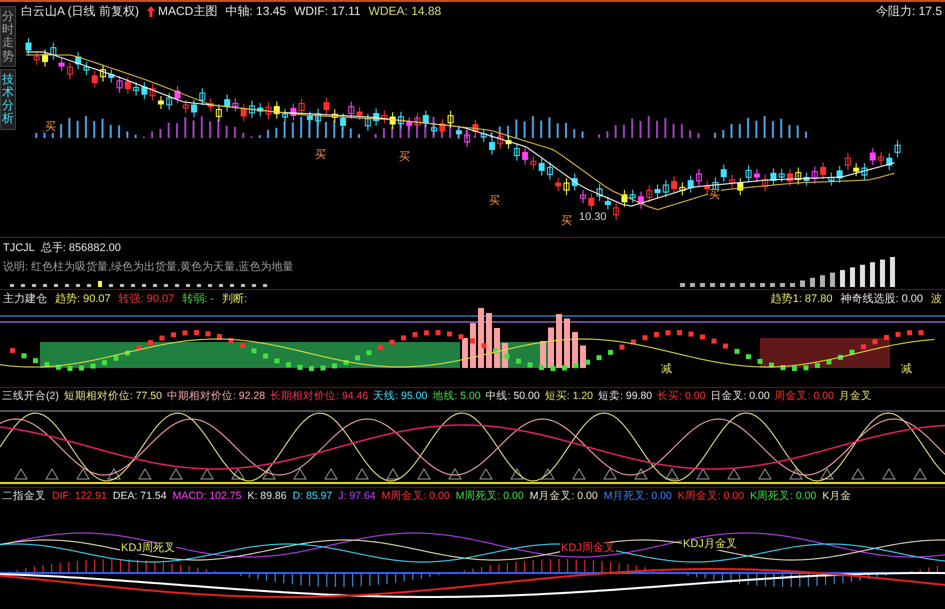 The height and width of the screenshot is (609, 945). I want to click on indicator-value: 周金叉: 0.00, so click(804, 396).